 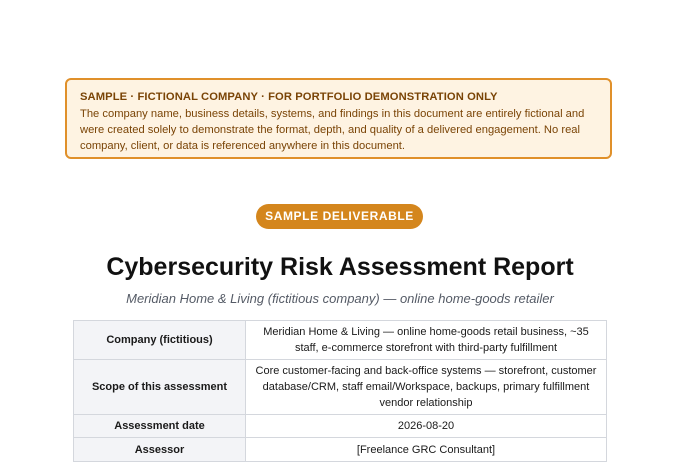 I want to click on detail-label: Company (fictitious), so click(x=159, y=340).